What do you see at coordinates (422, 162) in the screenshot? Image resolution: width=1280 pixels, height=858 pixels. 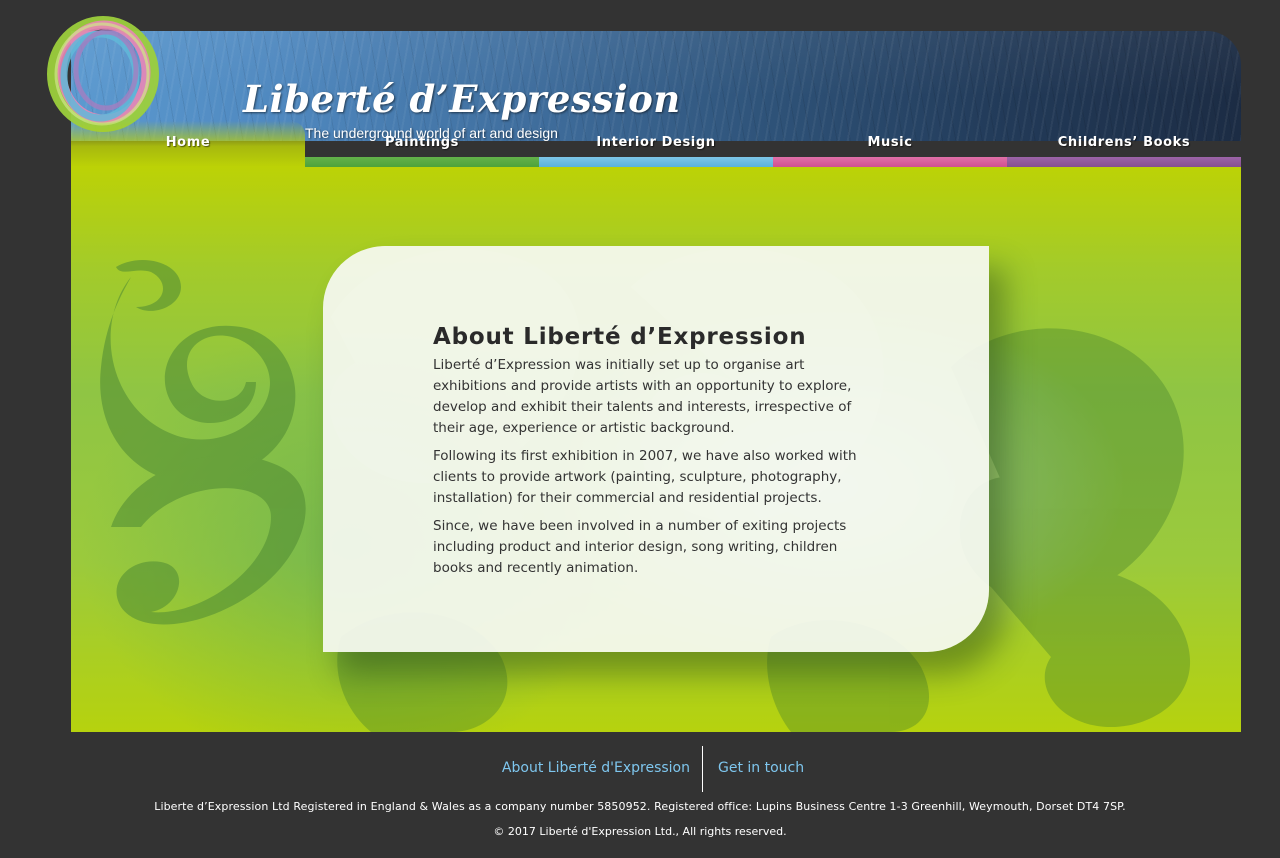 I see `nav-paintings-bar` at bounding box center [422, 162].